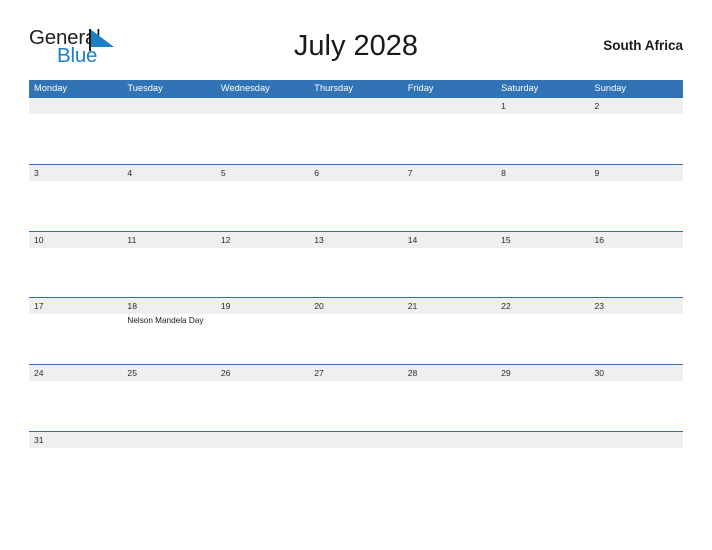 This screenshot has height=550, width=712. I want to click on day-number: 14, so click(449, 240).